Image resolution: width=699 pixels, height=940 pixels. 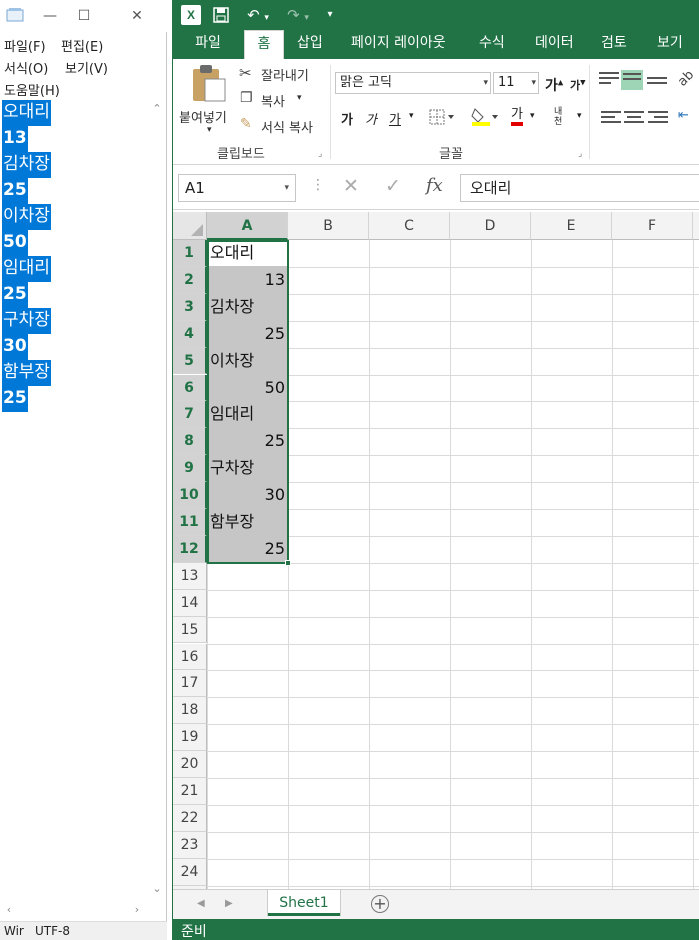 What do you see at coordinates (190, 764) in the screenshot?
I see `row-header-20: 20` at bounding box center [190, 764].